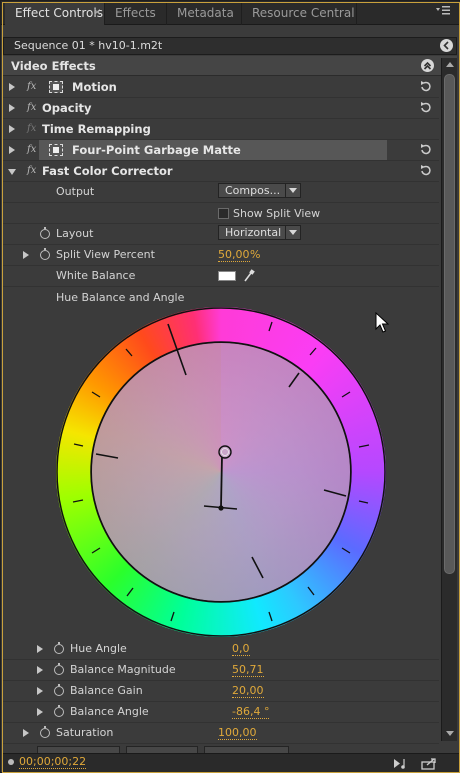 This screenshot has width=460, height=773. Describe the element at coordinates (382, 322) in the screenshot. I see `mouse-cursor-icon` at that location.